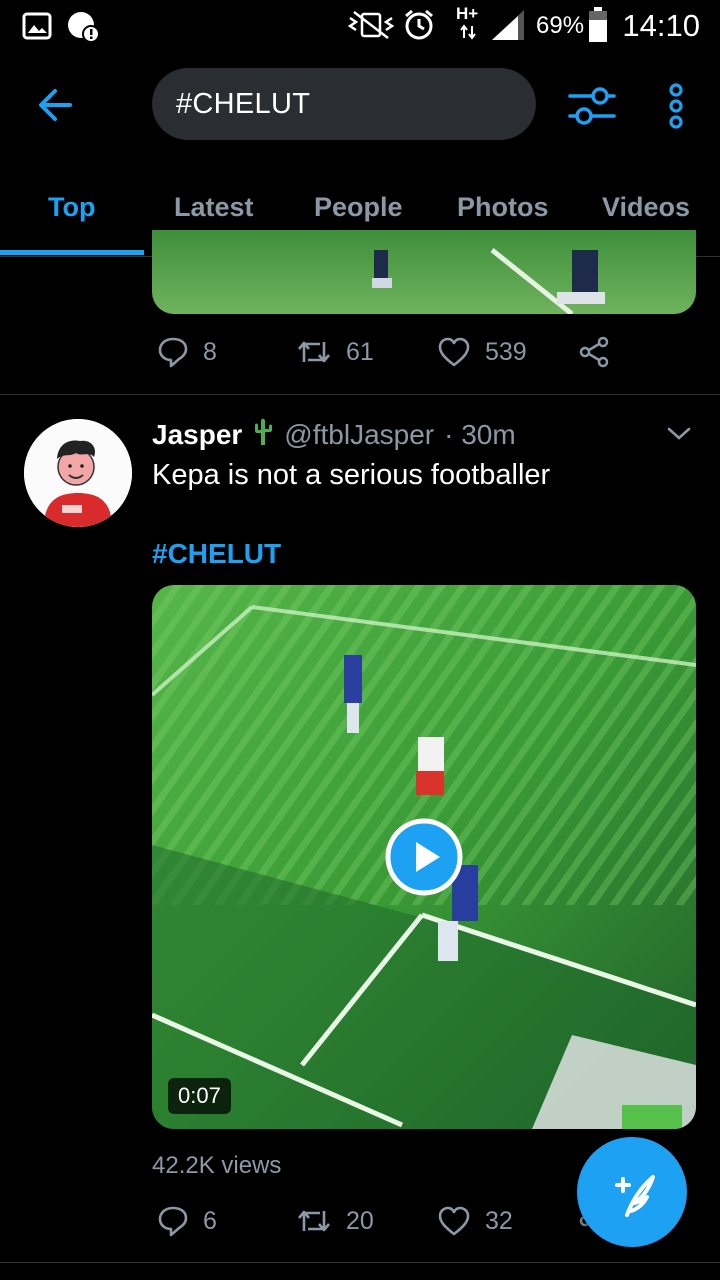 This screenshot has width=720, height=1280. I want to click on vertical-dots-icon, so click(676, 106).